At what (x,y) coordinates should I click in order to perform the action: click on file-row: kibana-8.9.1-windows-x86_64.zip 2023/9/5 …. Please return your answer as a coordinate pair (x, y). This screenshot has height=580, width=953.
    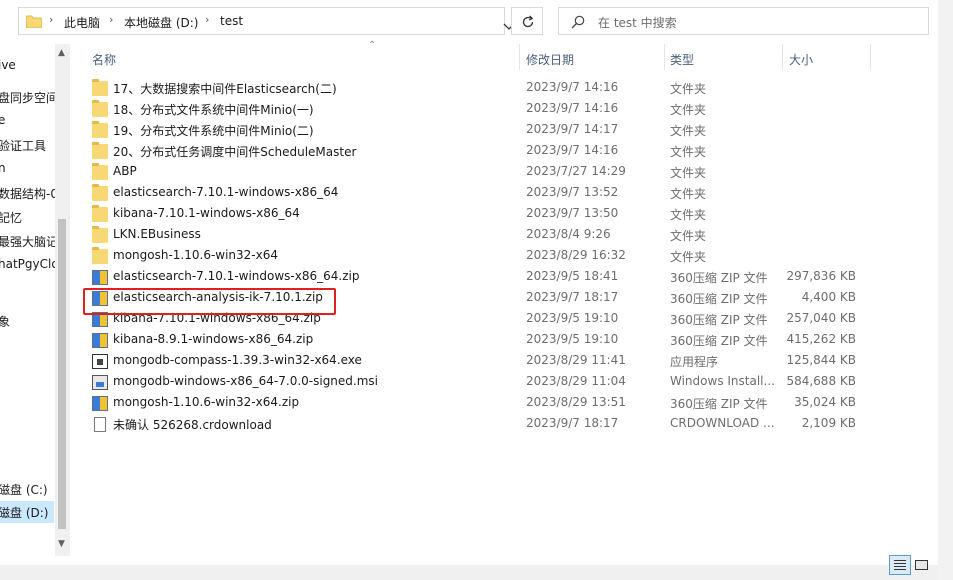
    Looking at the image, I should click on (484, 340).